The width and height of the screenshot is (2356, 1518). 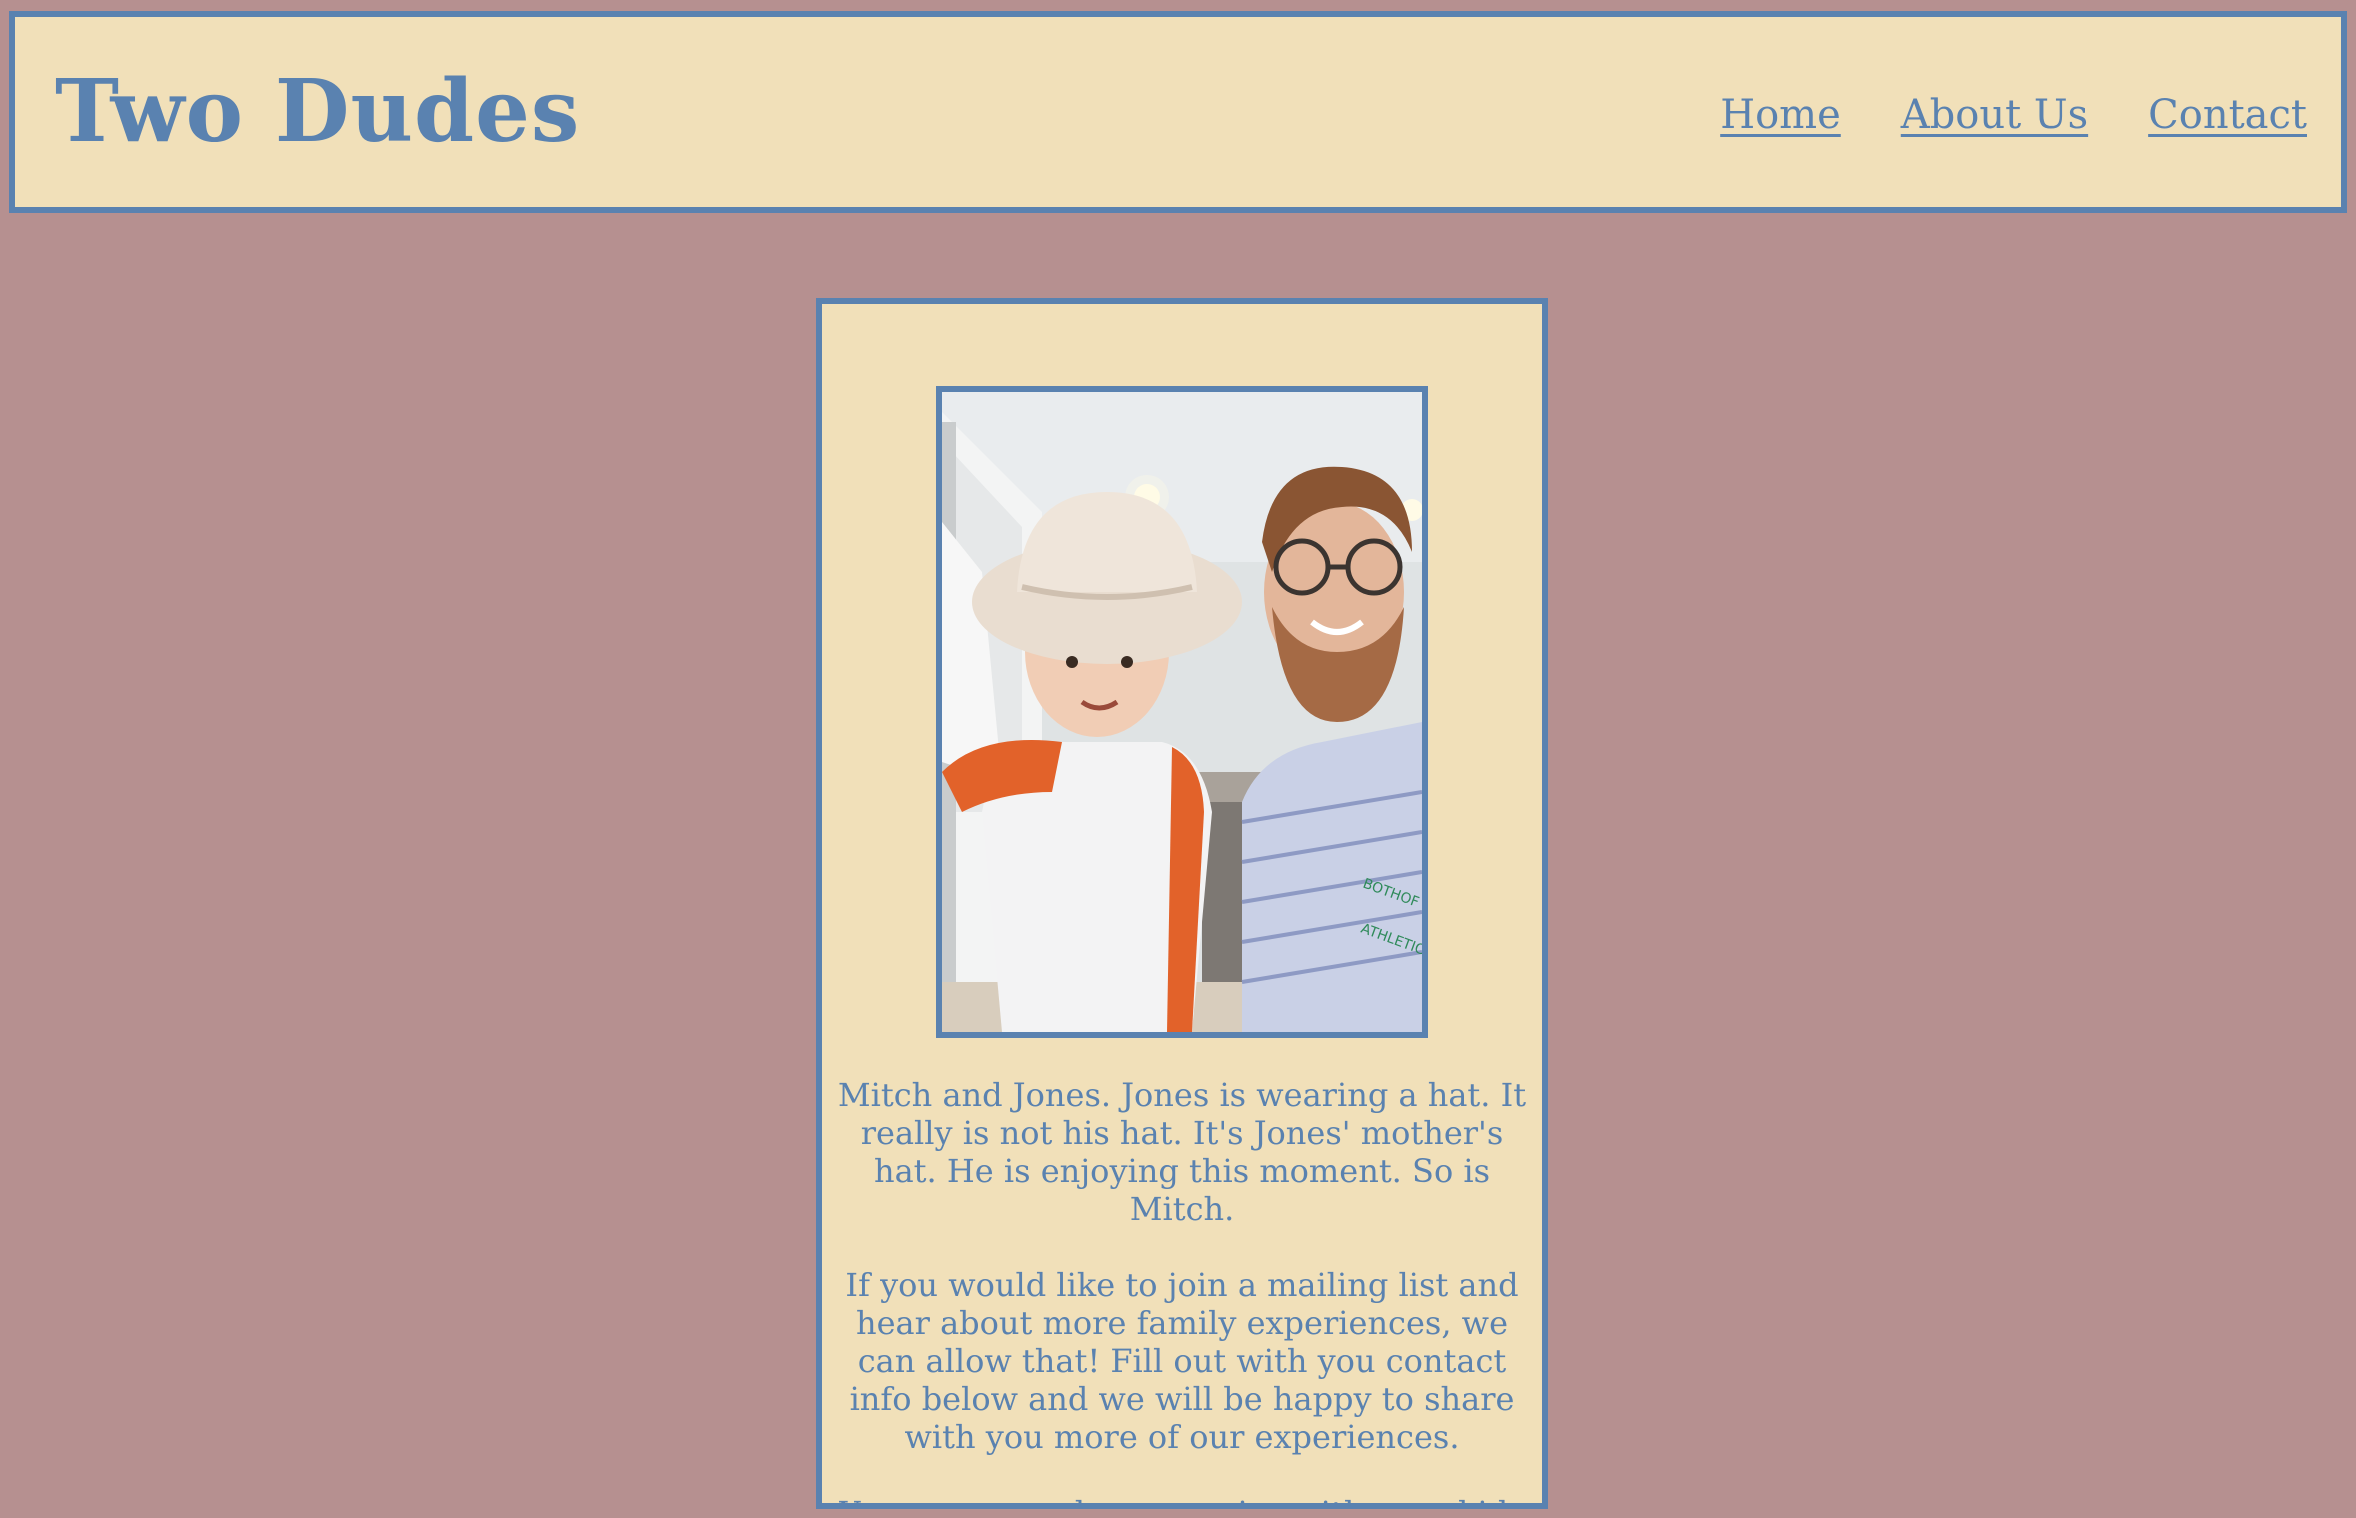 I want to click on nav-link-about-us: About Us, so click(x=1994, y=115).